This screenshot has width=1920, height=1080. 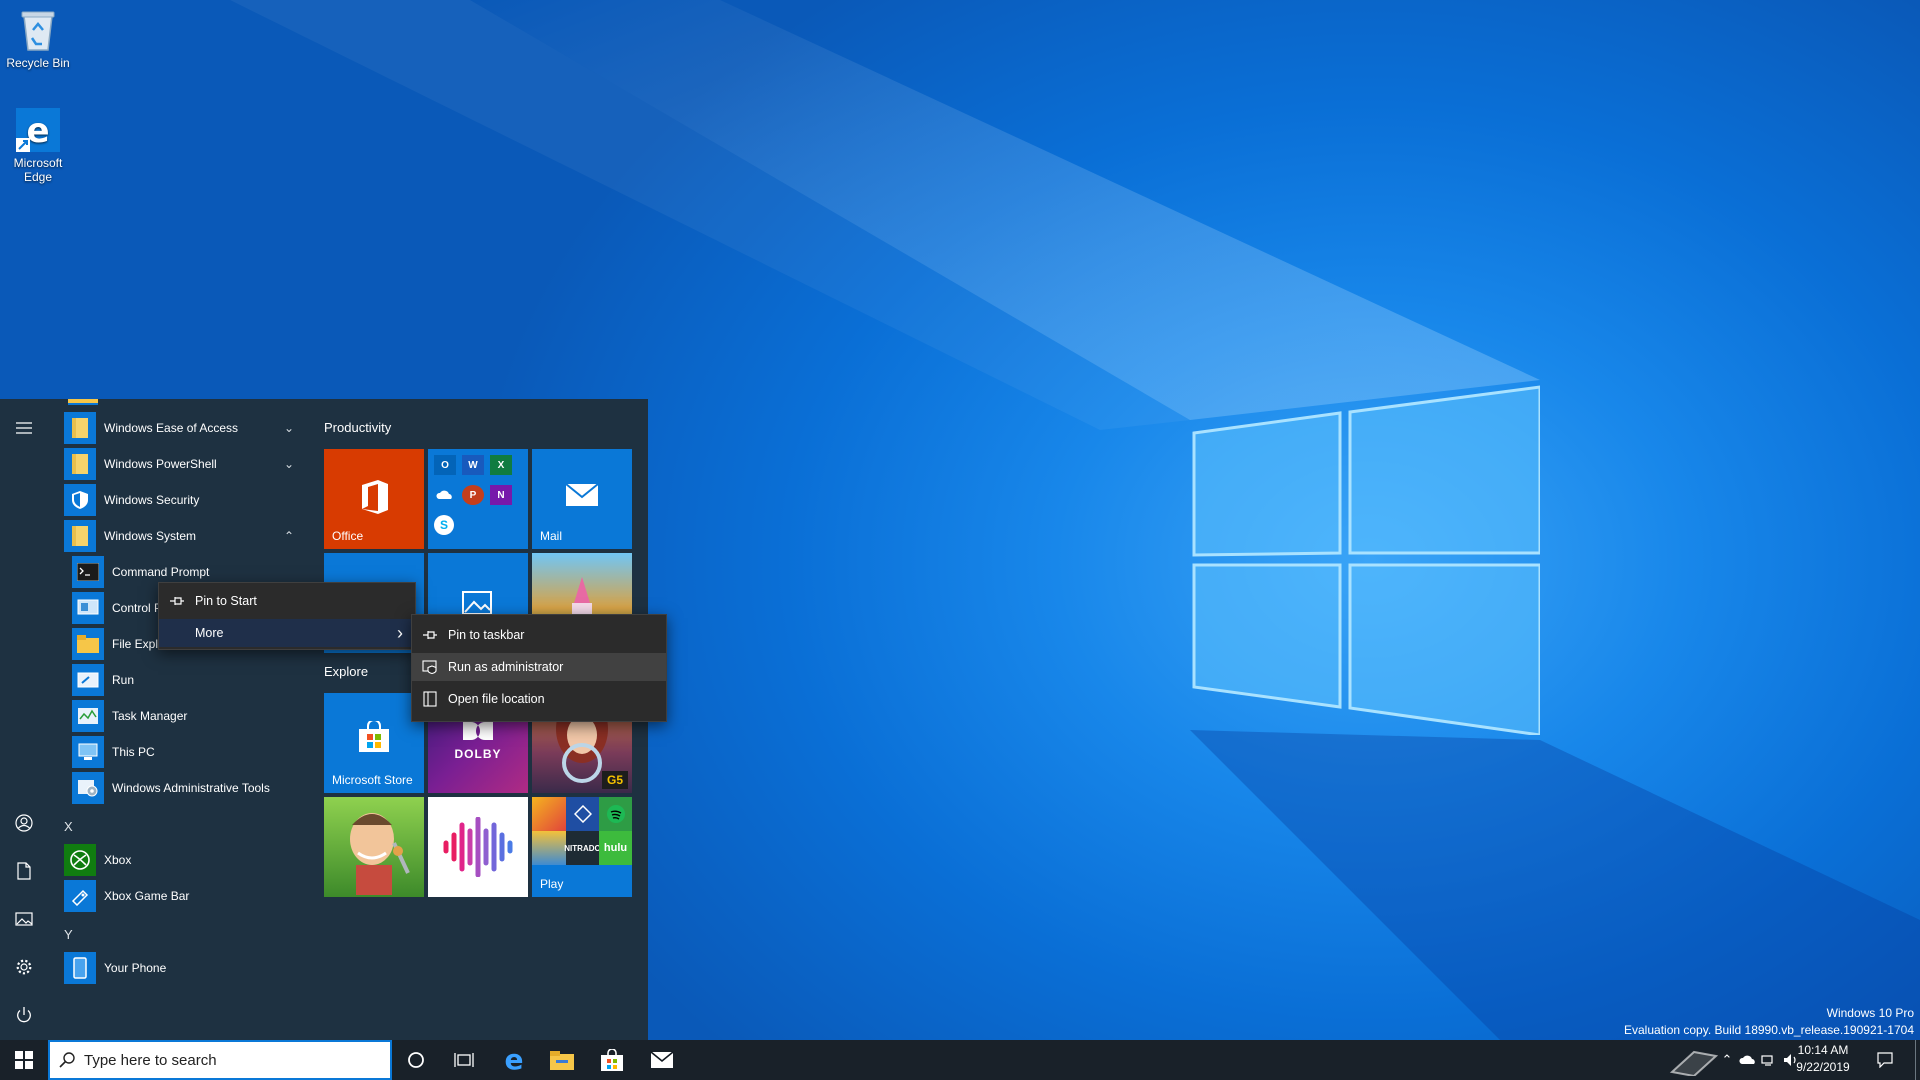 What do you see at coordinates (189, 716) in the screenshot?
I see `app-task-manager: Task Manager` at bounding box center [189, 716].